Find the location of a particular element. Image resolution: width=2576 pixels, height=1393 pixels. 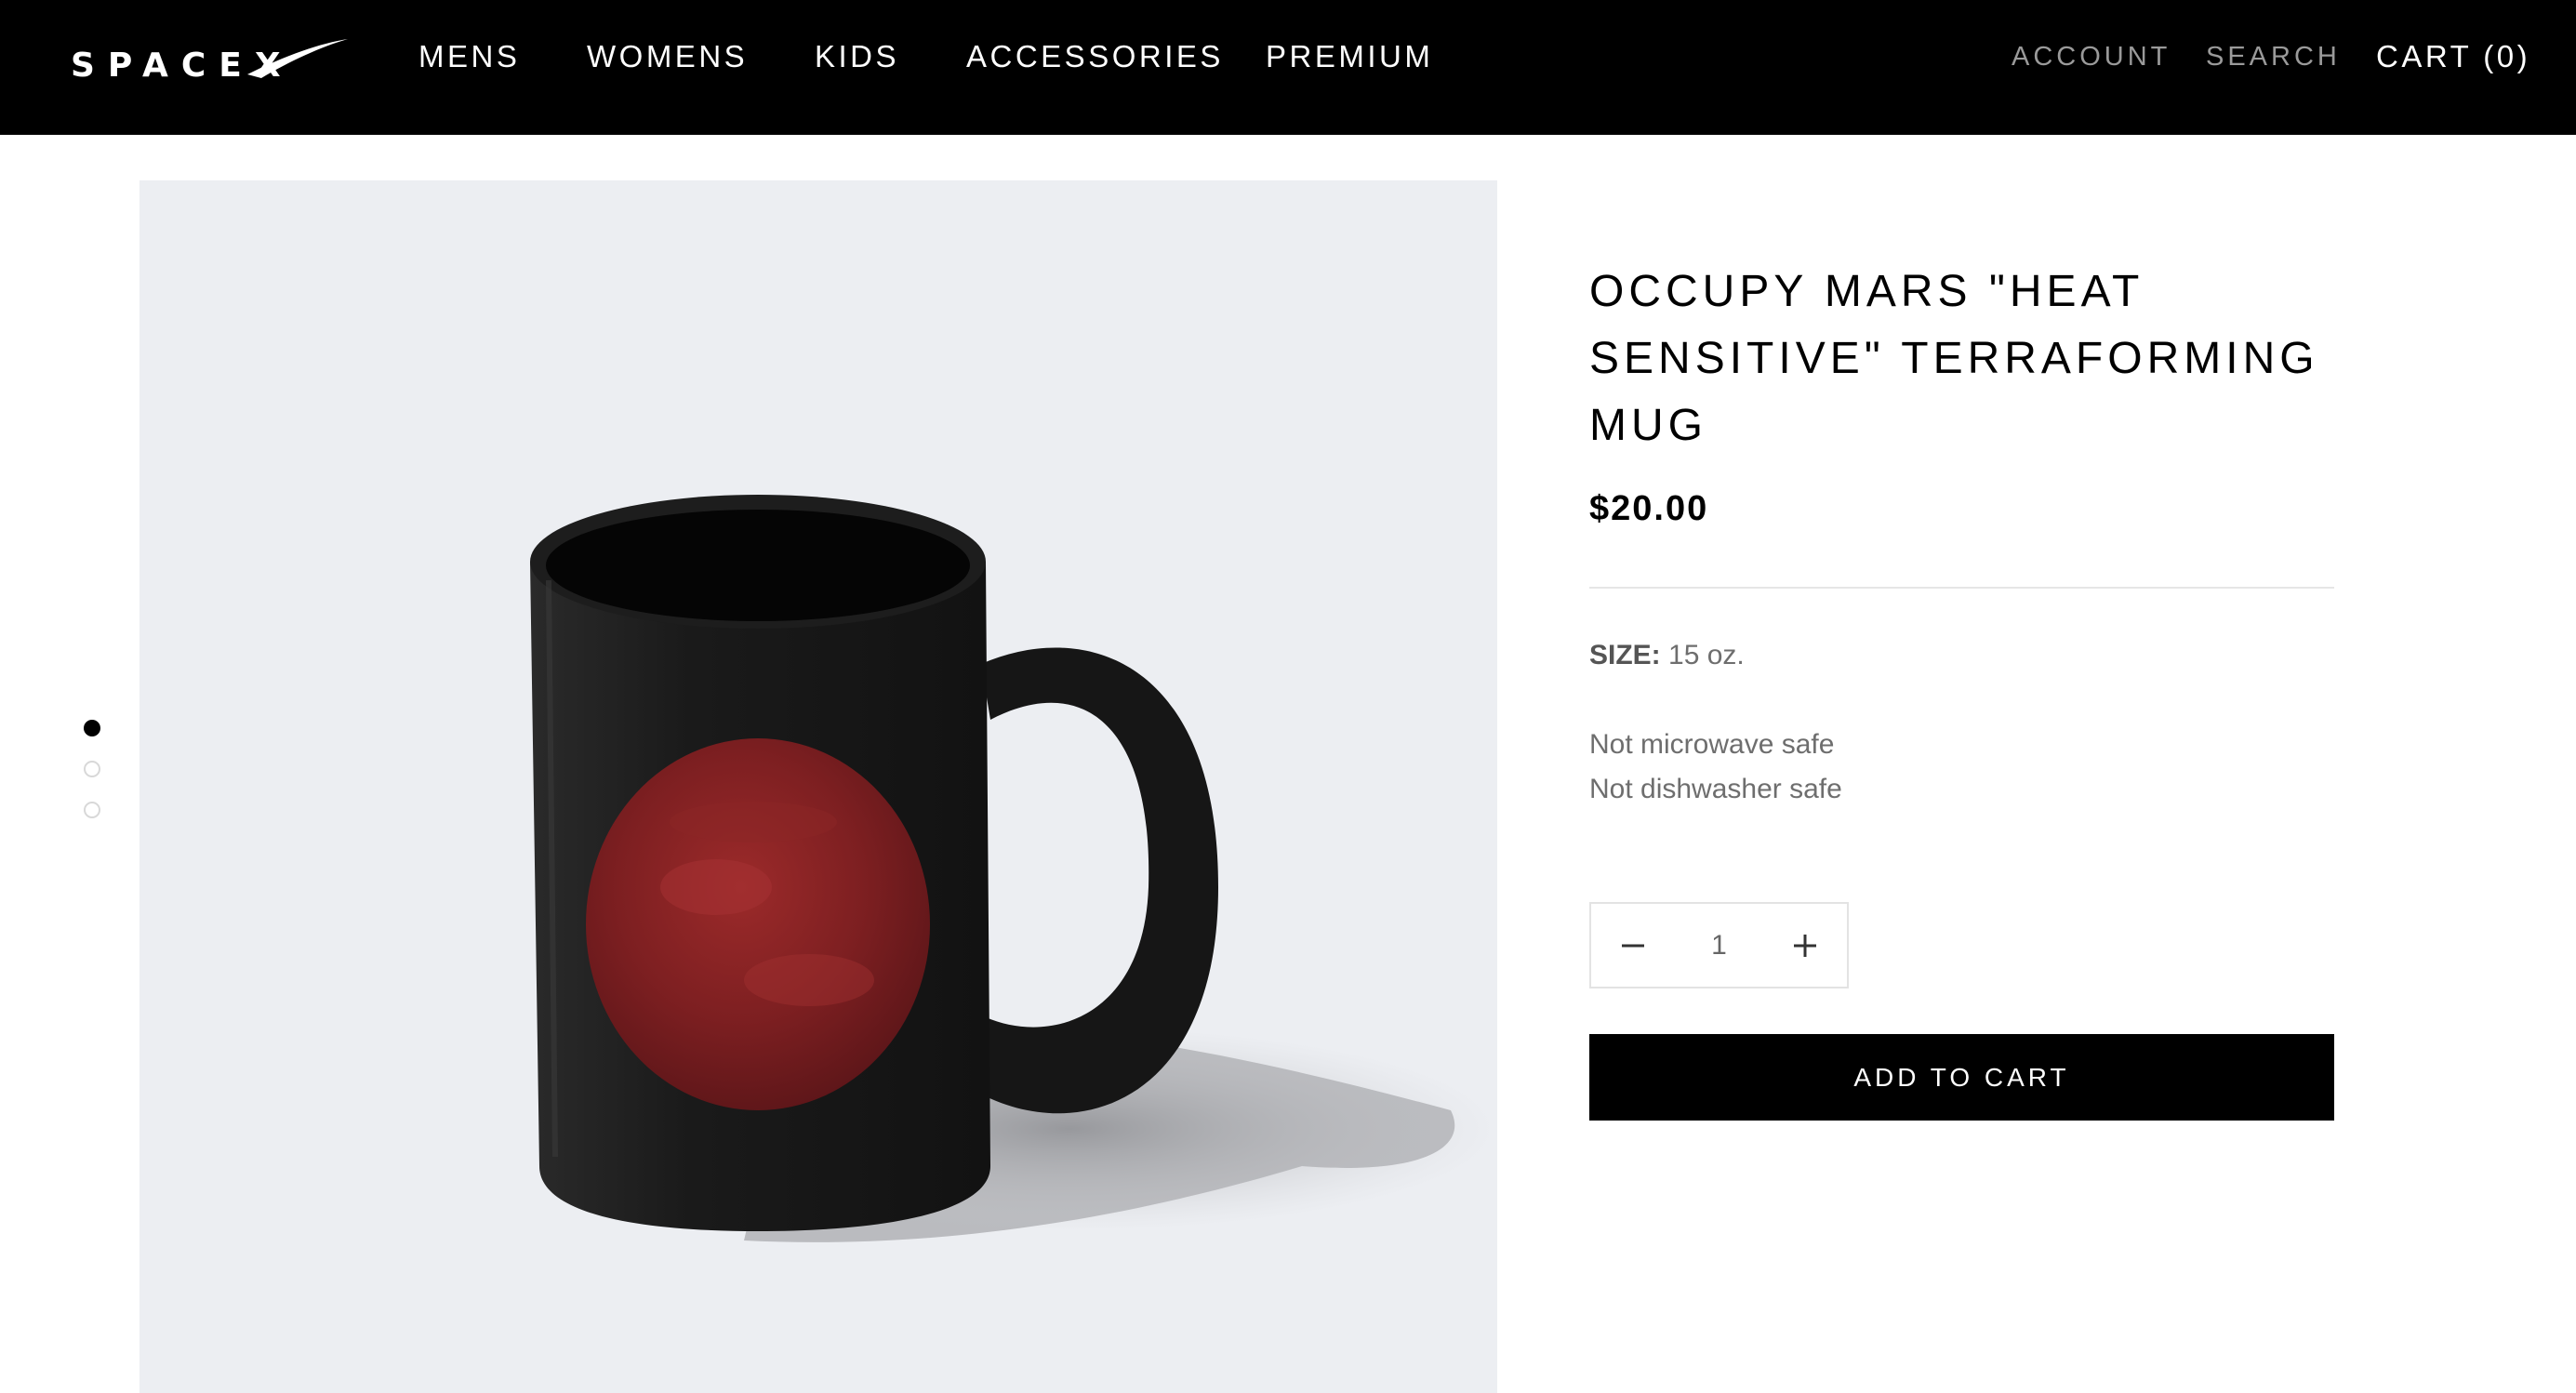

quantity-decrease-button is located at coordinates (1633, 945).